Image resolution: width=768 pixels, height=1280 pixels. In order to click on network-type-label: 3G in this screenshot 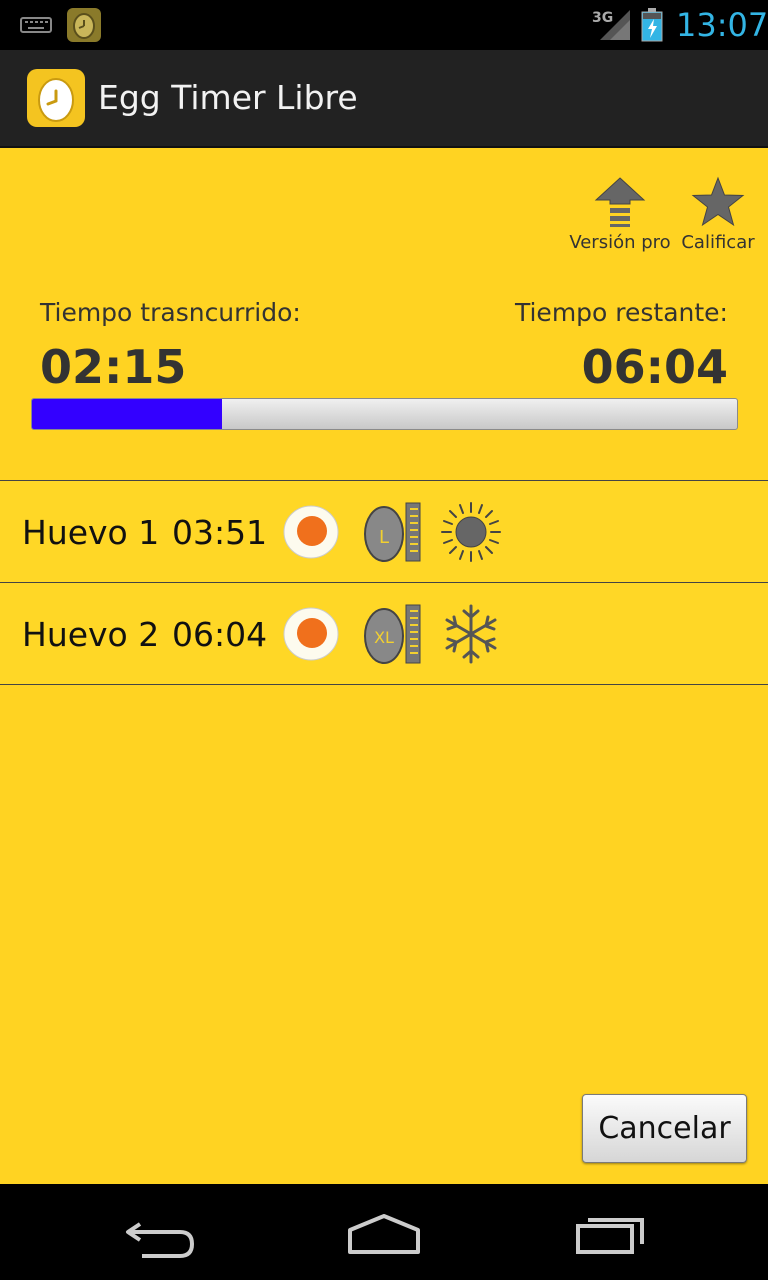, I will do `click(602, 18)`.